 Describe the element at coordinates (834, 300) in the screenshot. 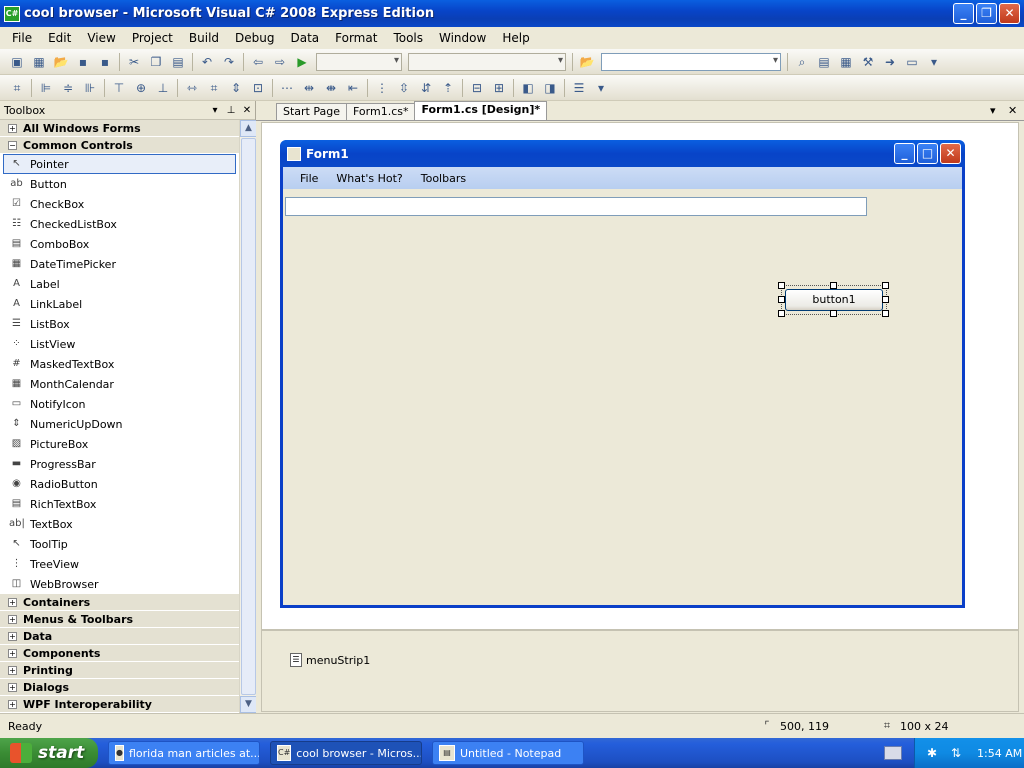

I see `button1: button1` at that location.